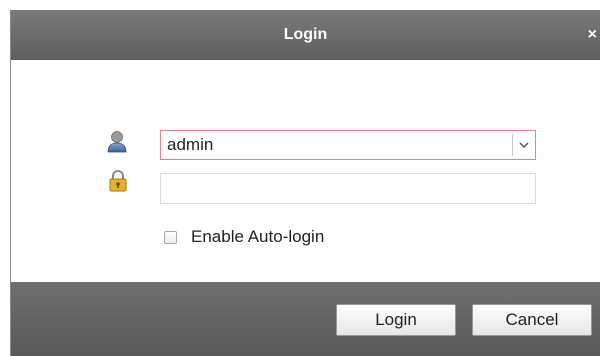 This screenshot has width=600, height=356. I want to click on username-combobox, so click(348, 145).